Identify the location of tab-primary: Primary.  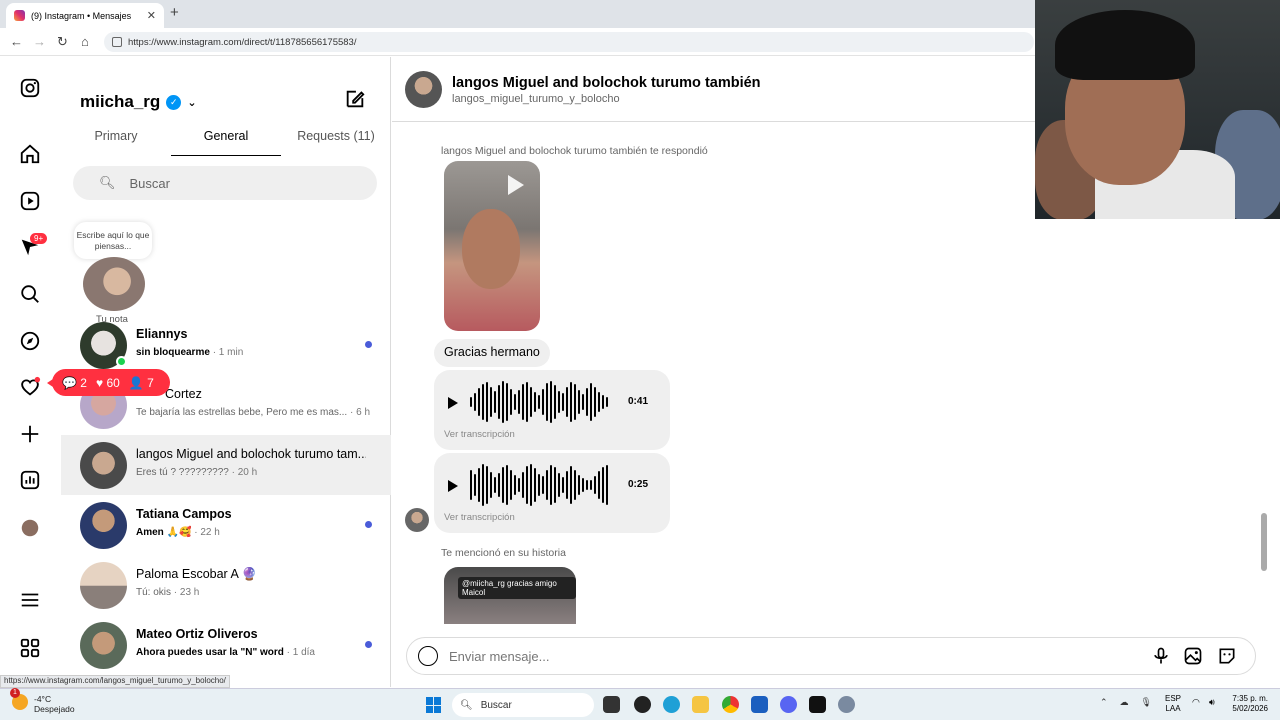
(116, 142).